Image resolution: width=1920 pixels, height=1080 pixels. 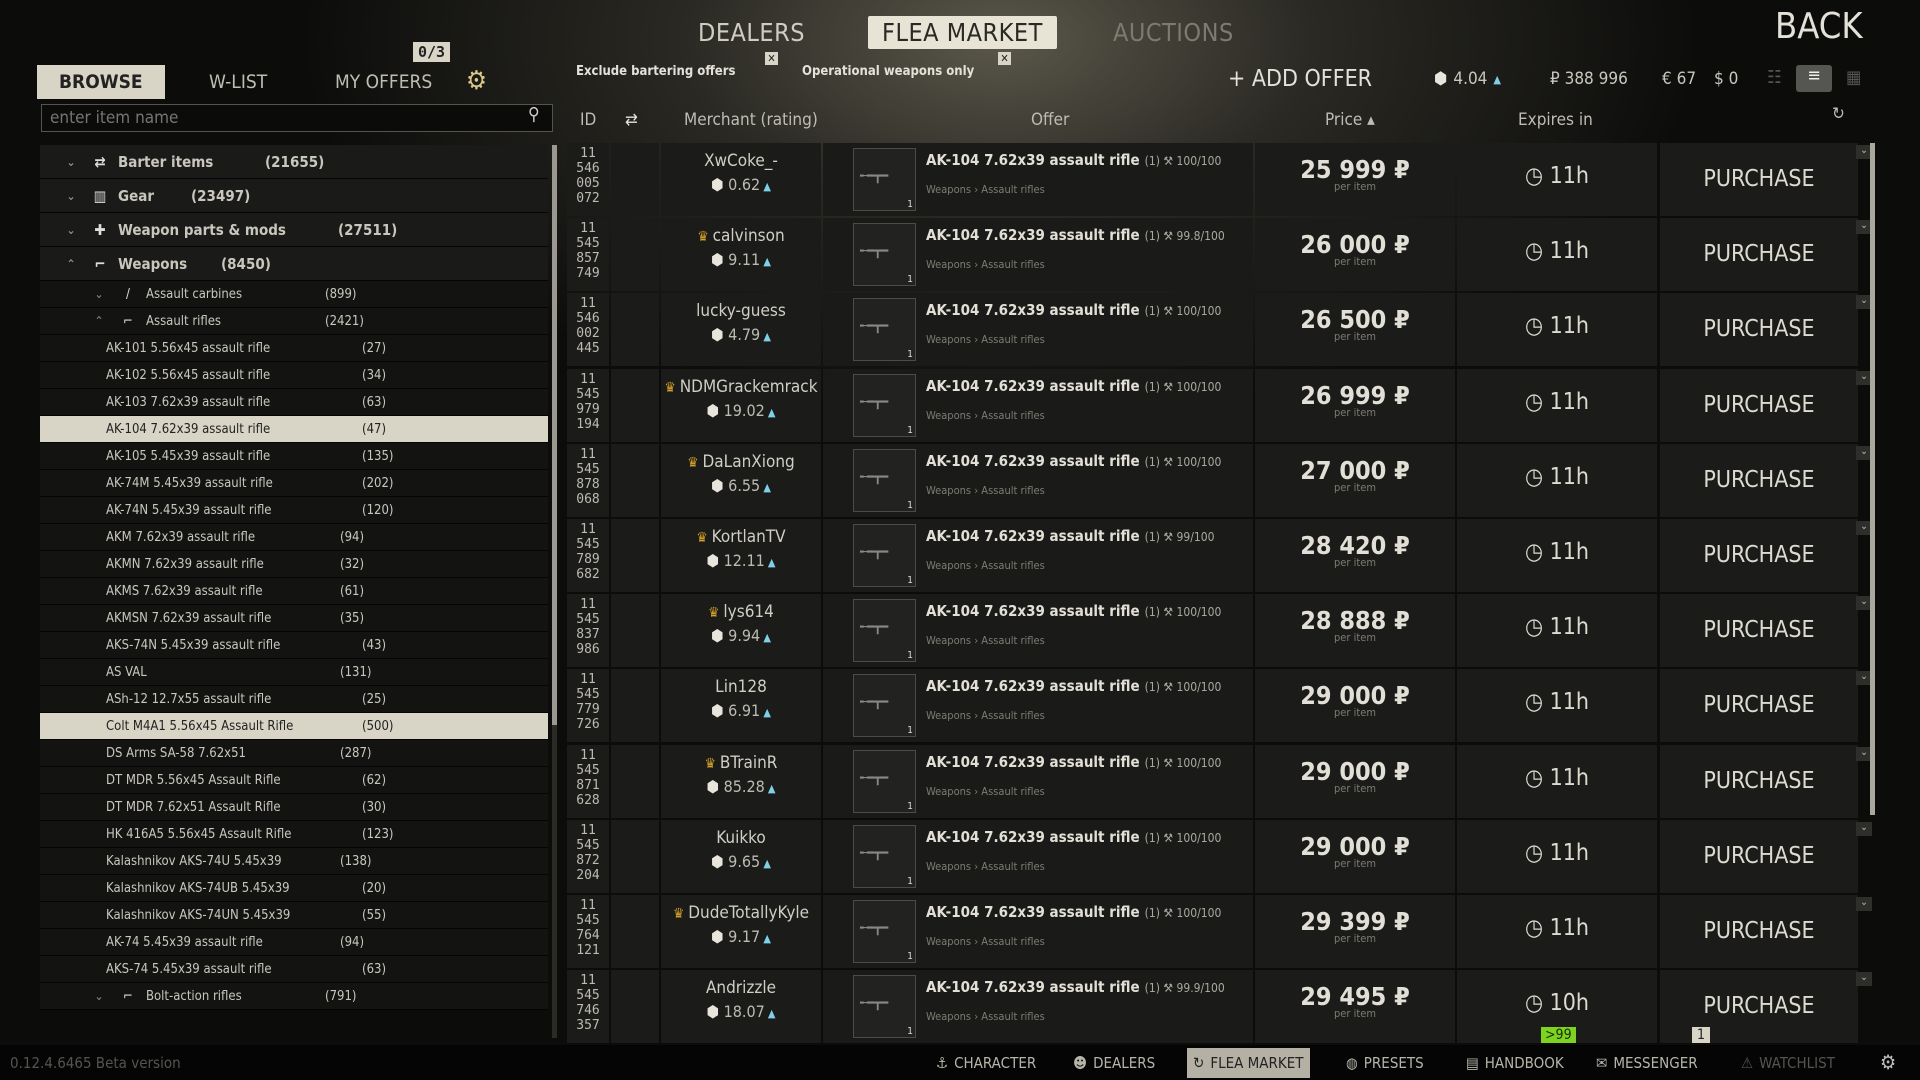 What do you see at coordinates (294, 807) in the screenshot?
I see `tree-item: DT MDR 7.62x51 Assault Rifle (30)` at bounding box center [294, 807].